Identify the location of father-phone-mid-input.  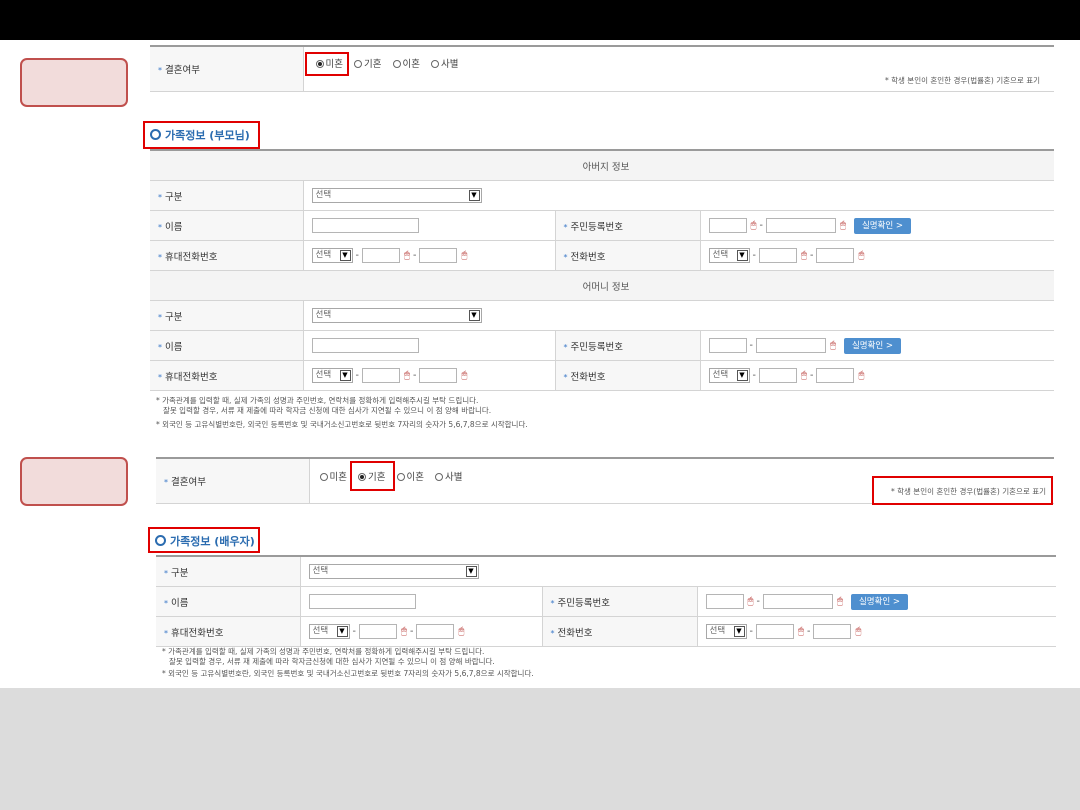
(777, 255).